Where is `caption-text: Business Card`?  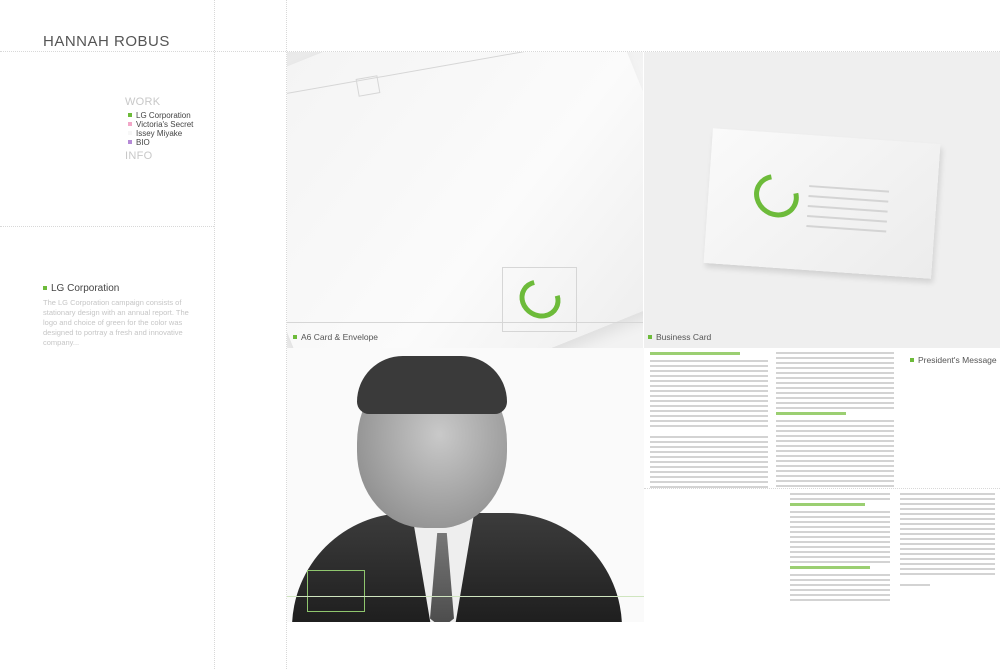
caption-text: Business Card is located at coordinates (684, 337).